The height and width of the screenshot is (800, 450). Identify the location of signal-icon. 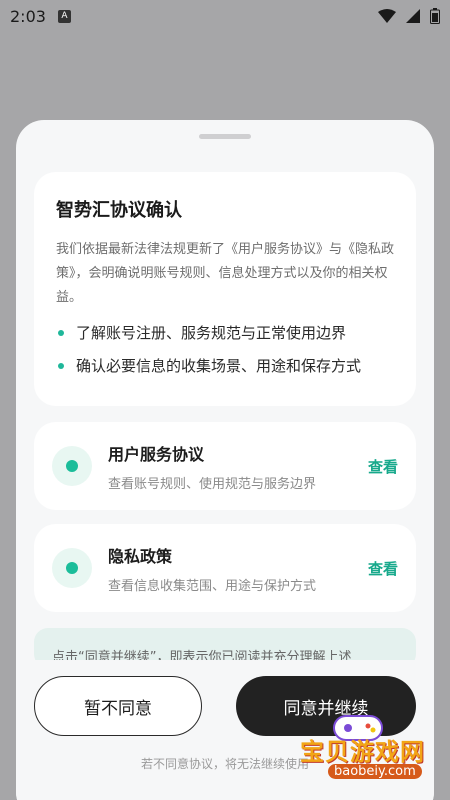
(413, 16).